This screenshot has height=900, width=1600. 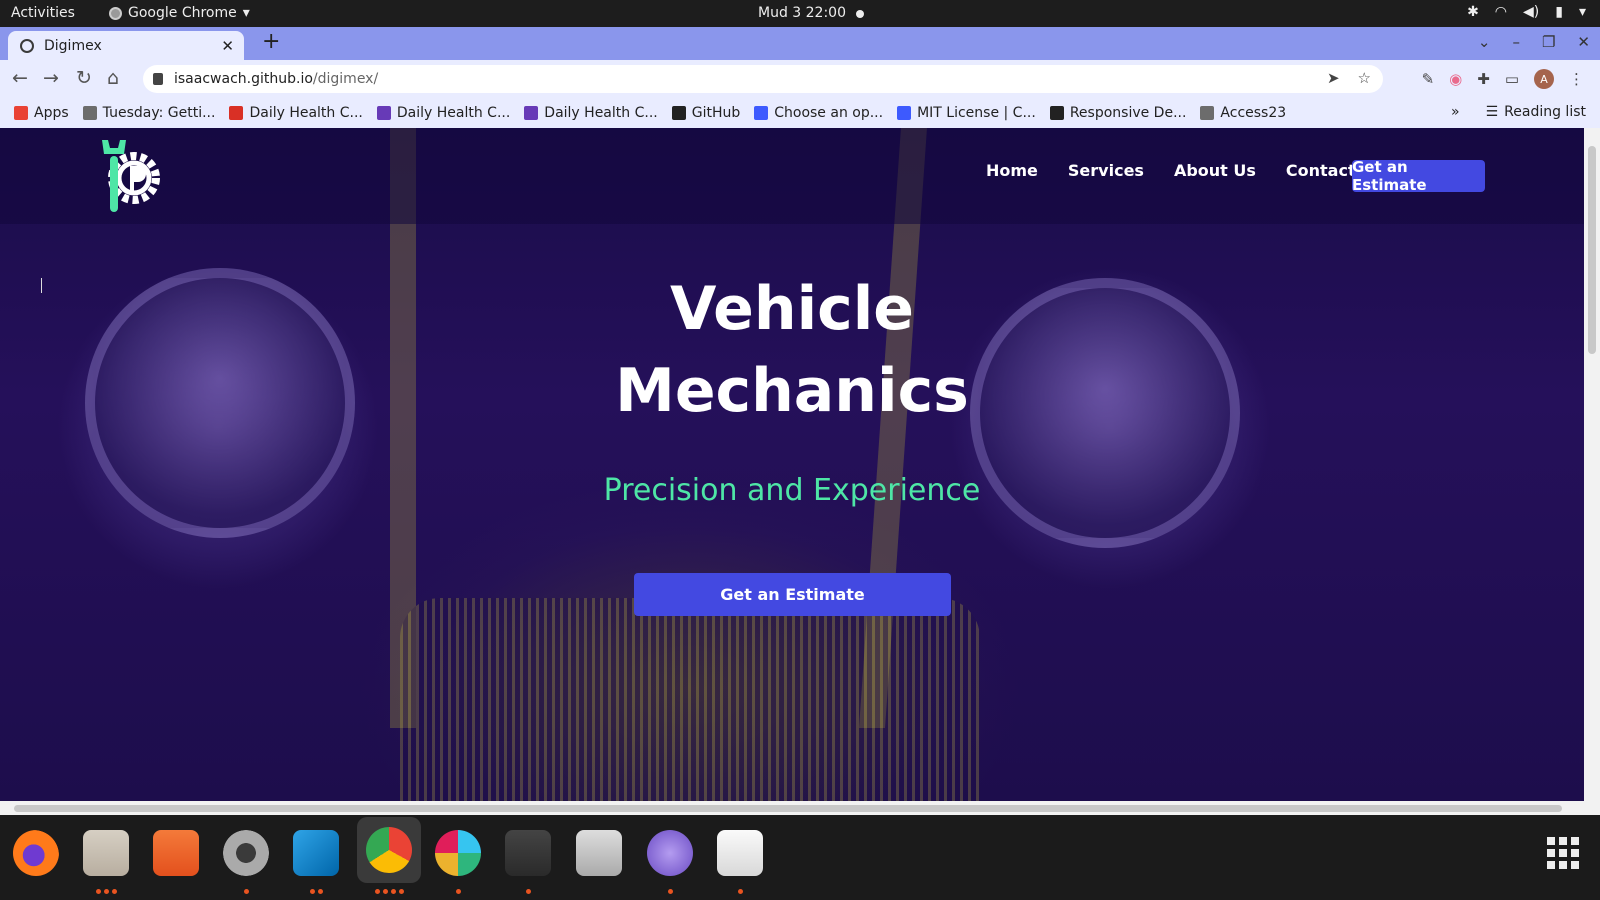 I want to click on kebab-menu-icon: ⋮, so click(x=1576, y=79).